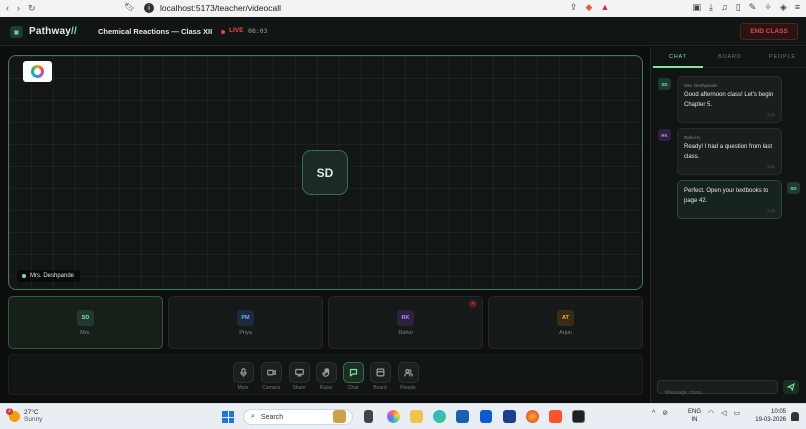 The width and height of the screenshot is (806, 429). Describe the element at coordinates (664, 84) in the screenshot. I see `message-avatar: SD` at that location.